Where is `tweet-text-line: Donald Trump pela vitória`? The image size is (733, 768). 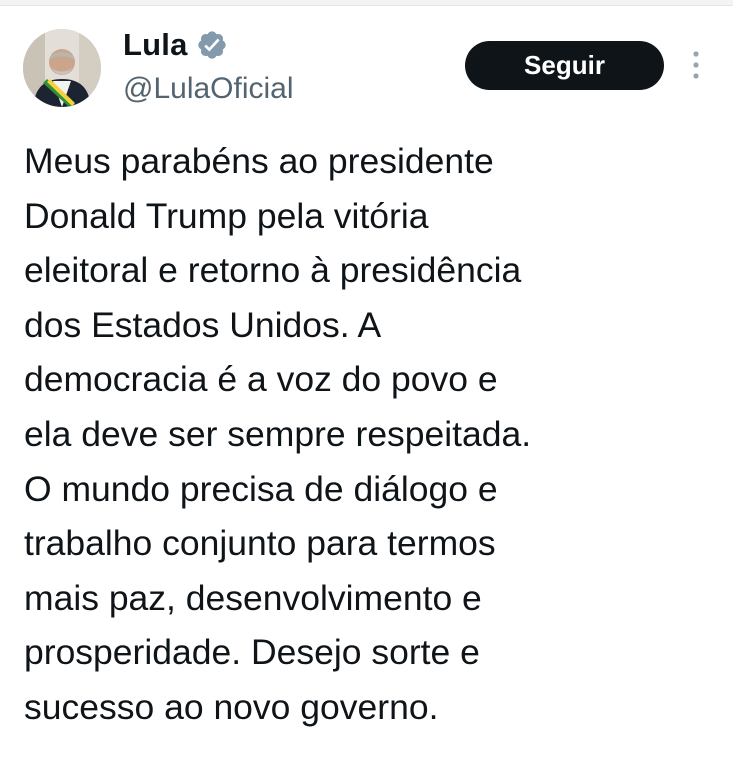 tweet-text-line: Donald Trump pela vitória is located at coordinates (226, 215).